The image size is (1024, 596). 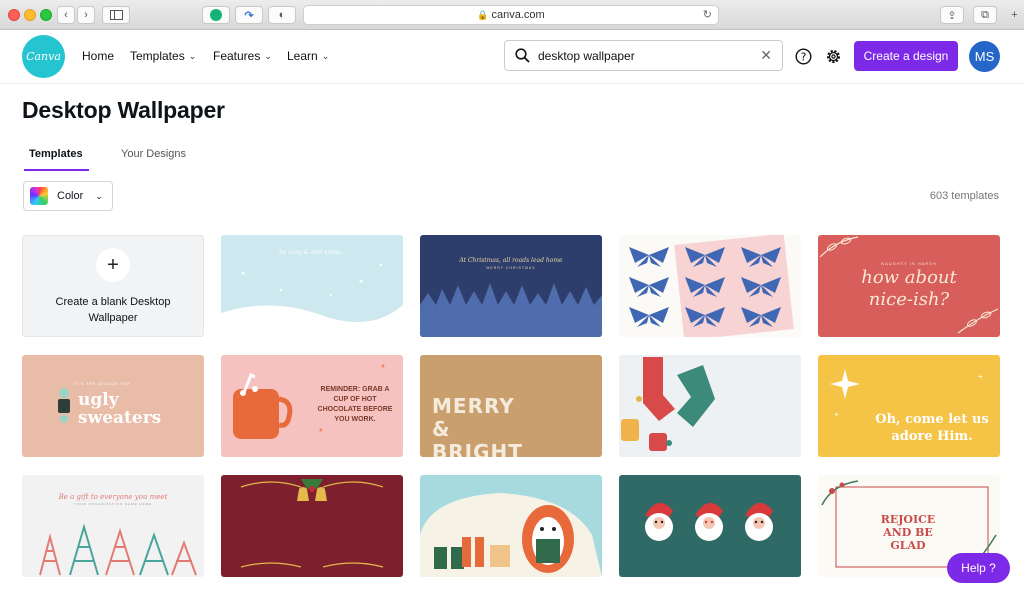 I want to click on share-icon: ⇪, so click(x=952, y=15).